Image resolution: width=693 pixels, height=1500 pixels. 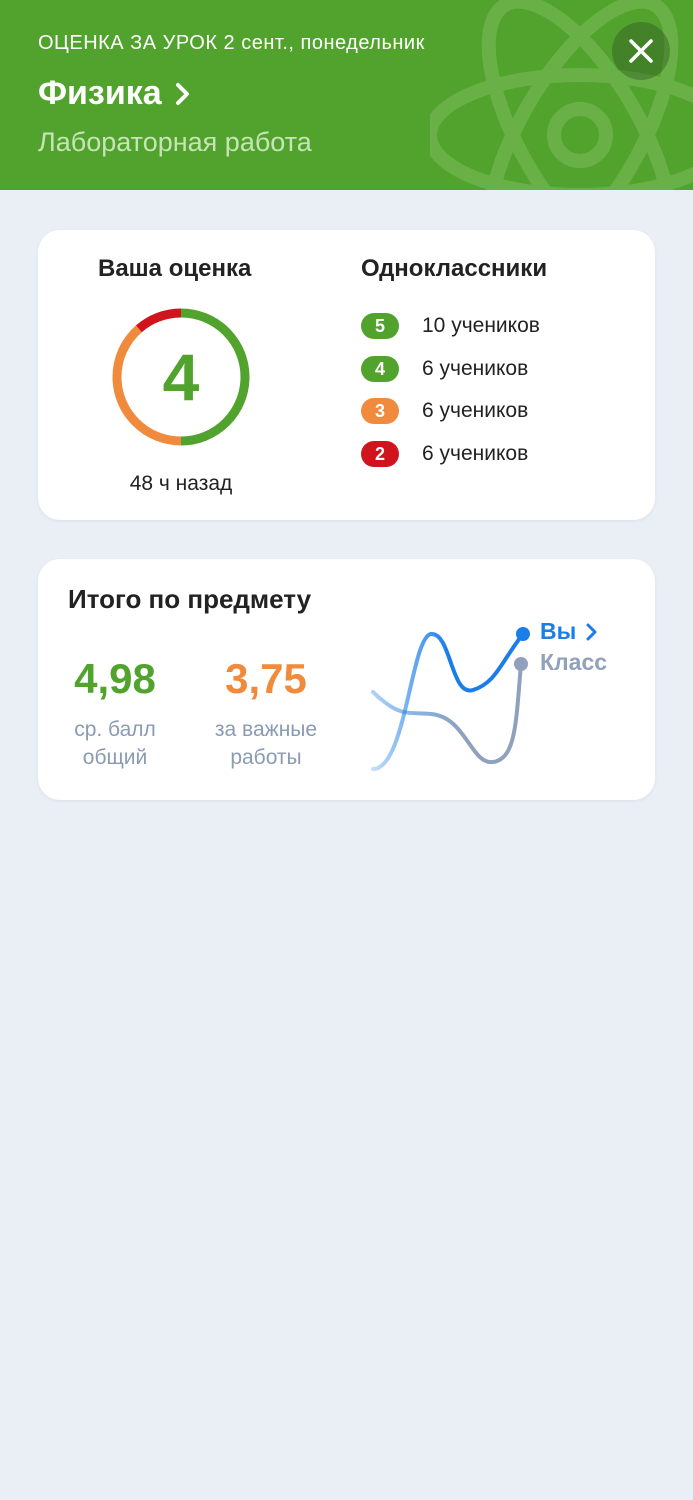 I want to click on class-trend-point, so click(x=521, y=664).